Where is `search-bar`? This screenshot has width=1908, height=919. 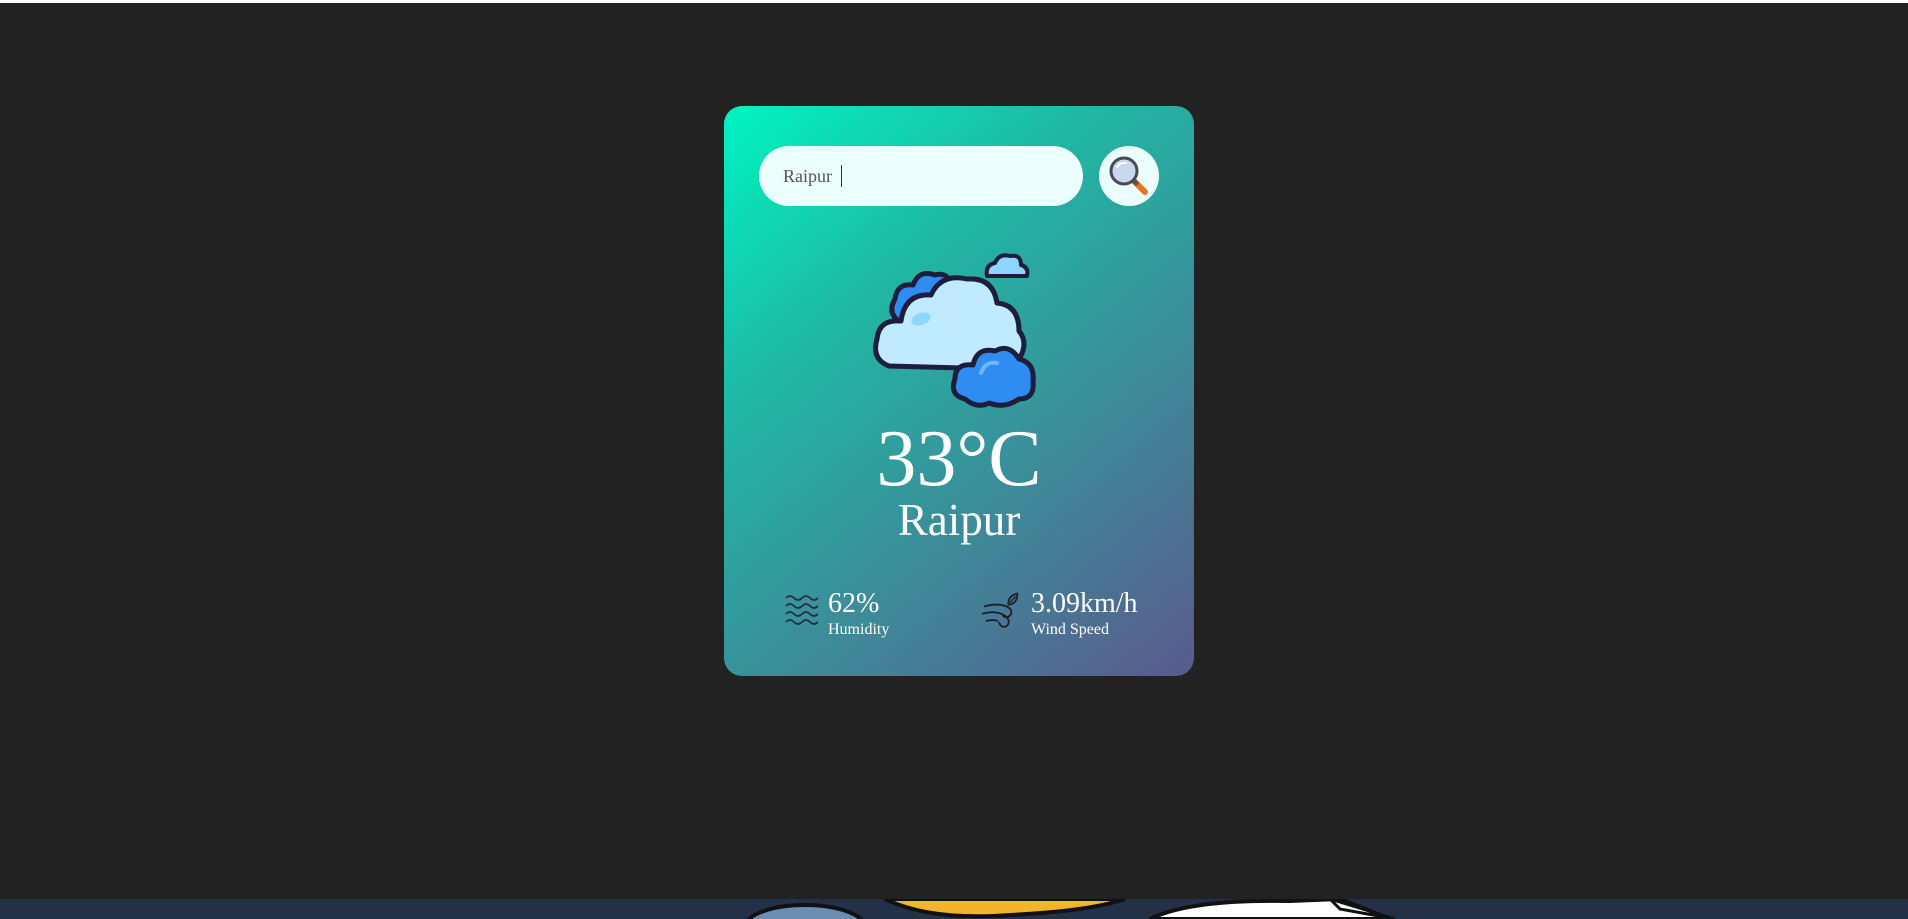 search-bar is located at coordinates (959, 176).